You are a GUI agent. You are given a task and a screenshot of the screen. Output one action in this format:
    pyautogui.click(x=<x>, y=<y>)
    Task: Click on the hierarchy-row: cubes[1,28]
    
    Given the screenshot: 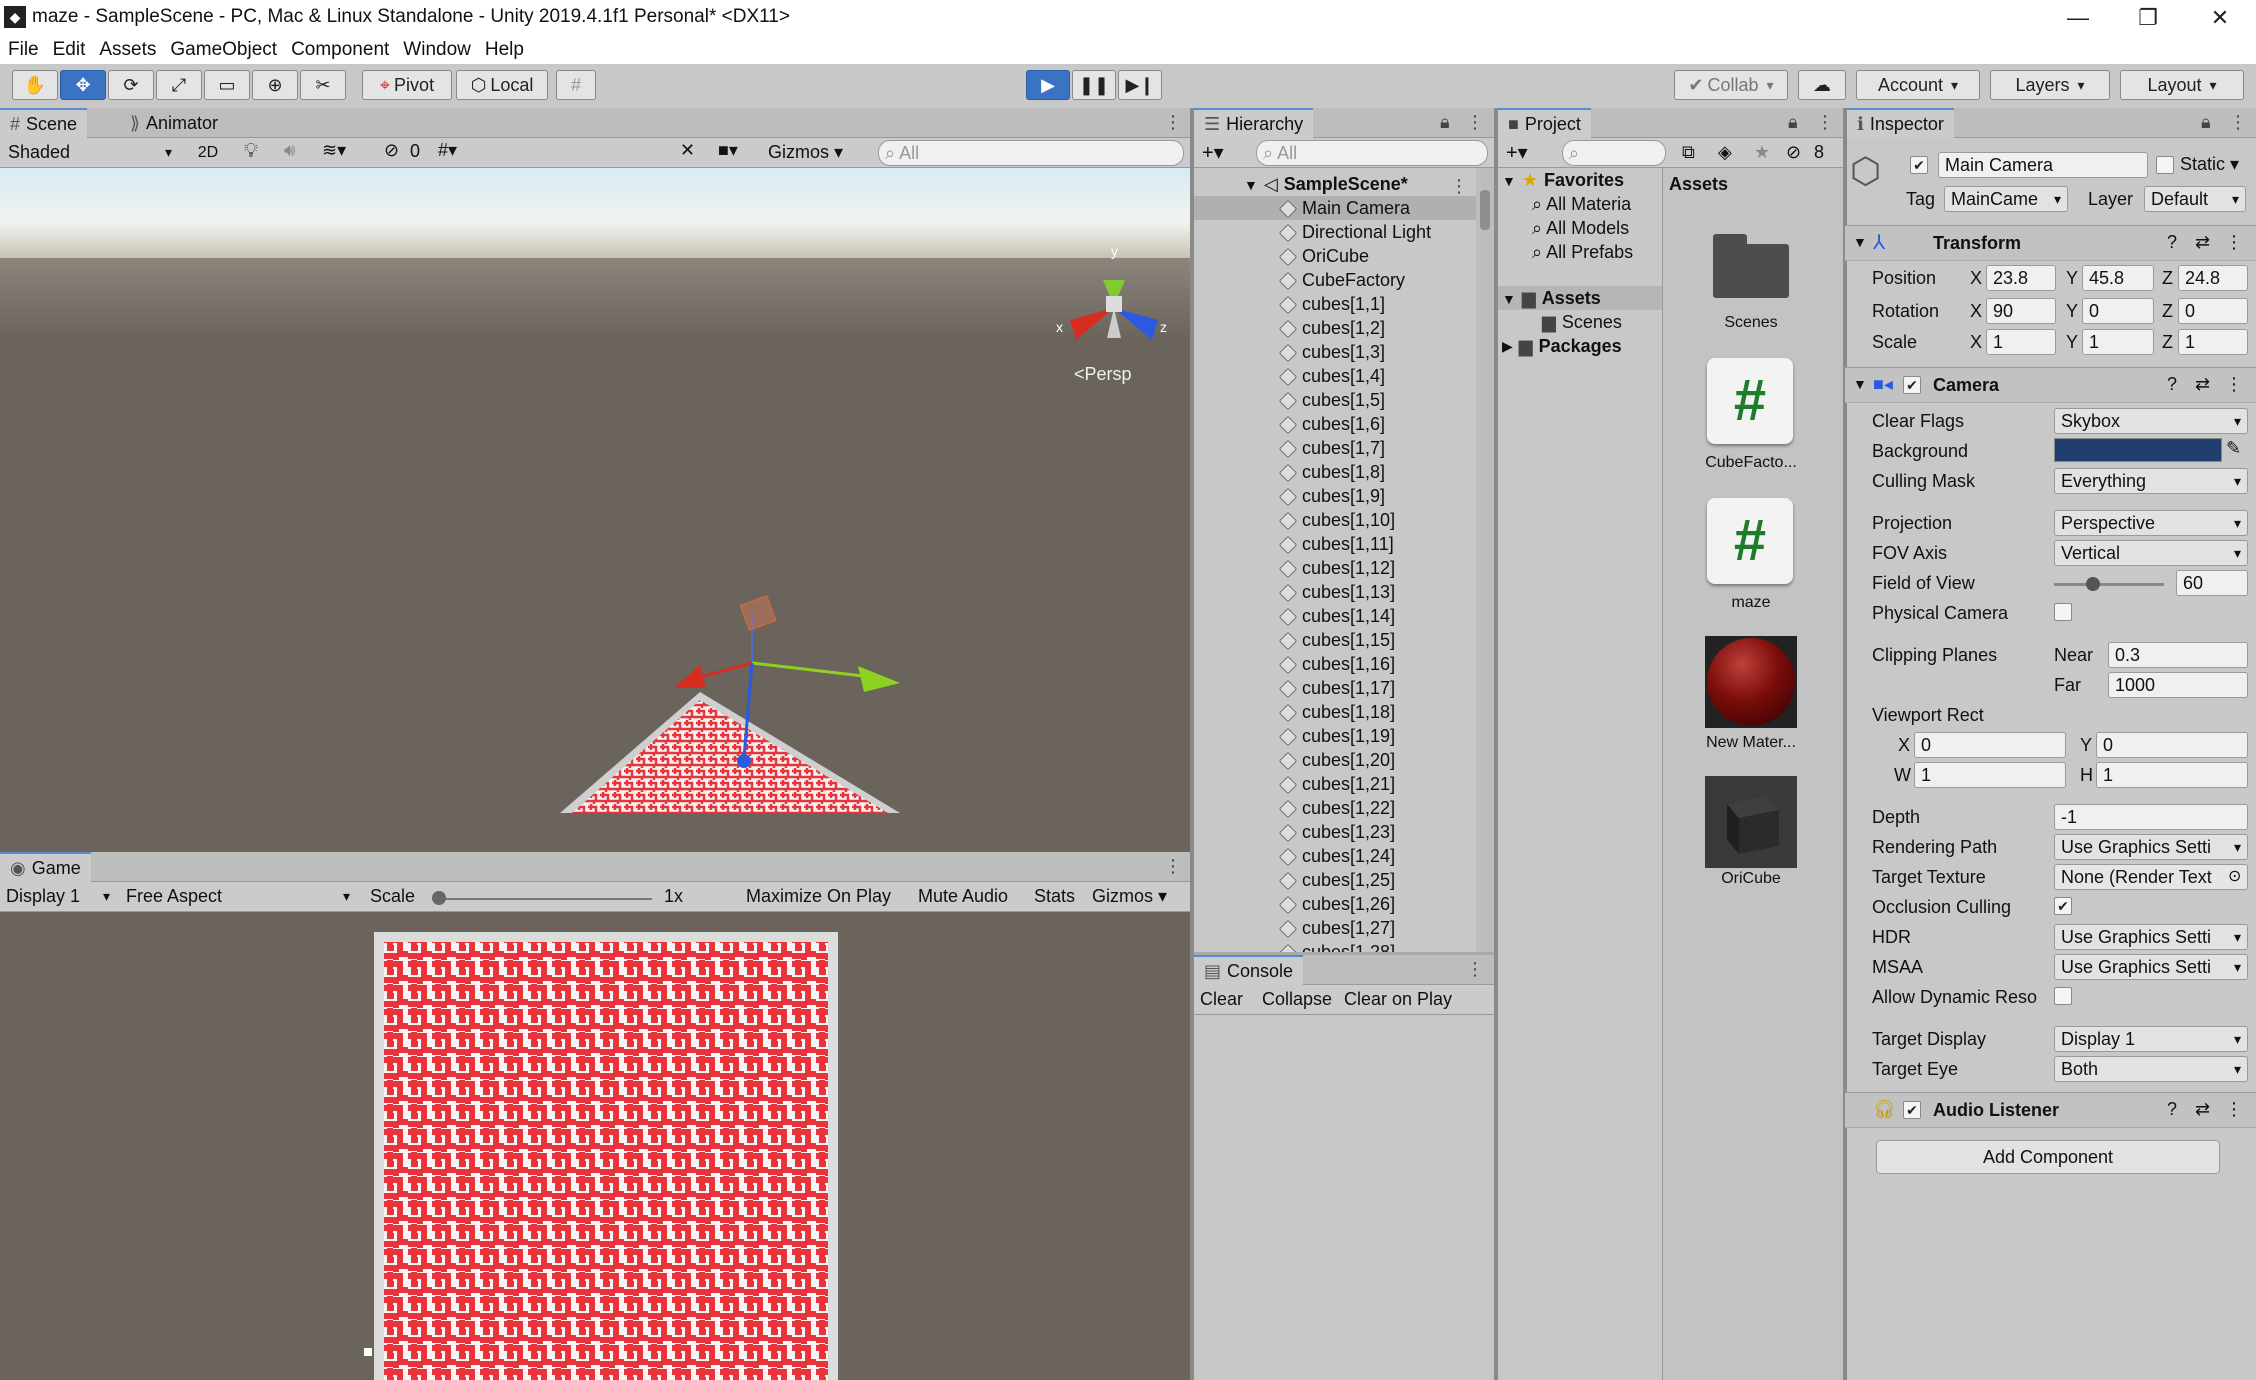 What is the action you would take?
    pyautogui.click(x=1336, y=947)
    